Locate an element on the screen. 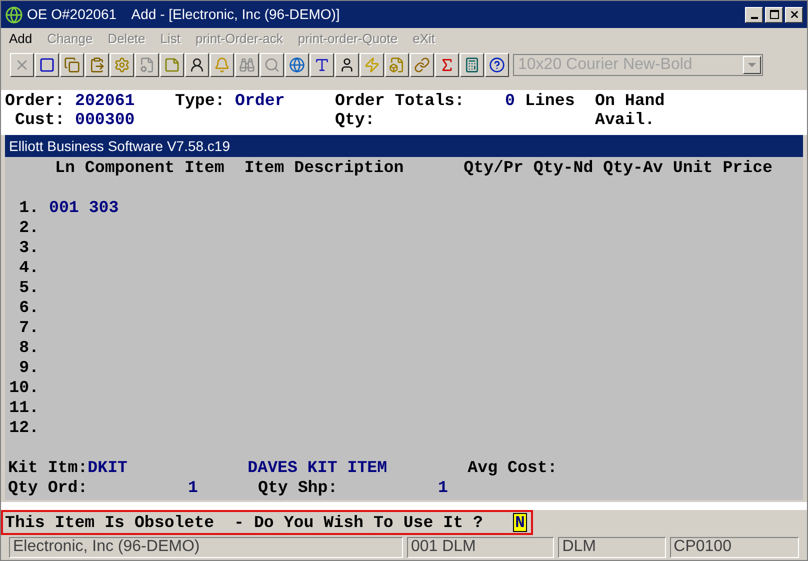  order-label: Order: is located at coordinates (35, 100).